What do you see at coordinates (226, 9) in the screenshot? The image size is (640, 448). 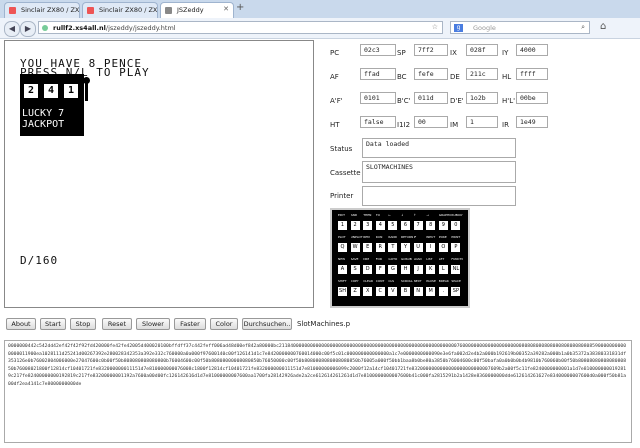 I see `close-tab-icon: ✕` at bounding box center [226, 9].